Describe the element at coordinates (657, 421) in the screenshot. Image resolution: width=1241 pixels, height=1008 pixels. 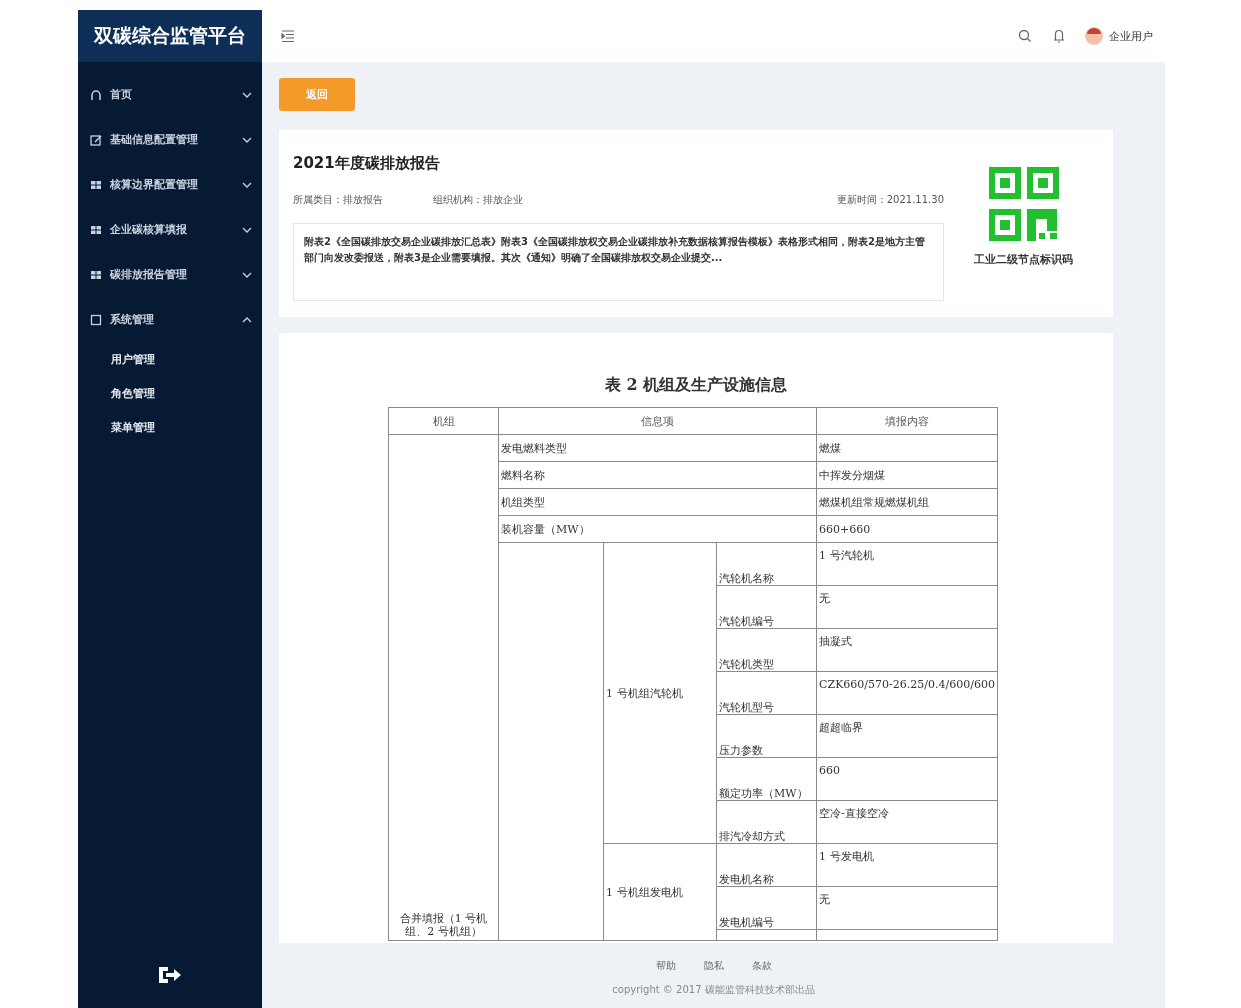
I see `column-header: 信息项` at that location.